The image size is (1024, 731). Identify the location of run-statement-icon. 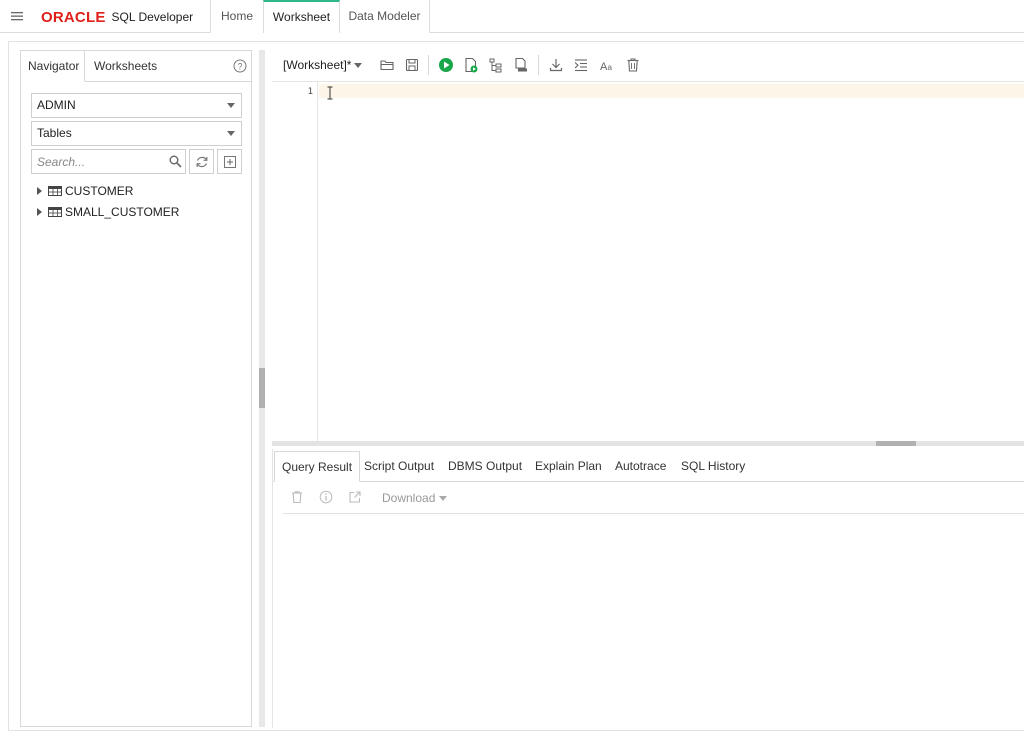
(446, 65).